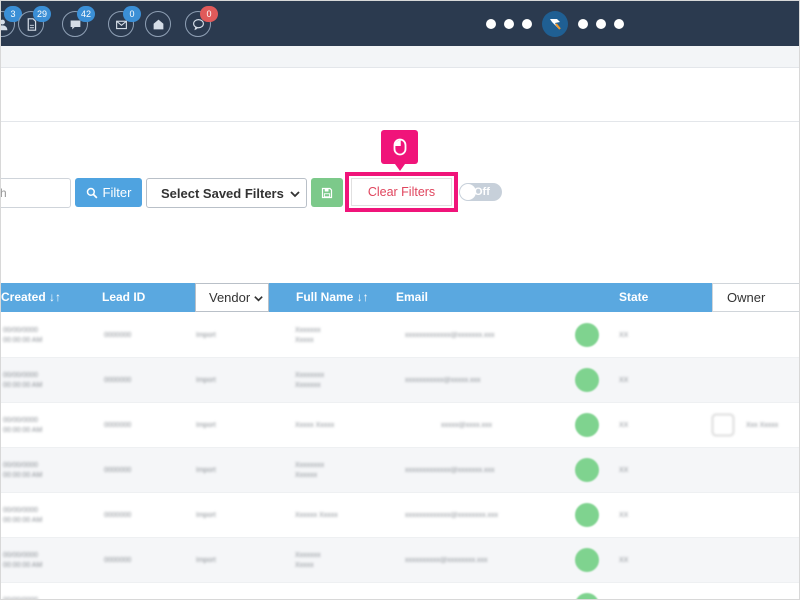 The width and height of the screenshot is (800, 600). What do you see at coordinates (11, 21) in the screenshot?
I see `person-icon: 3` at bounding box center [11, 21].